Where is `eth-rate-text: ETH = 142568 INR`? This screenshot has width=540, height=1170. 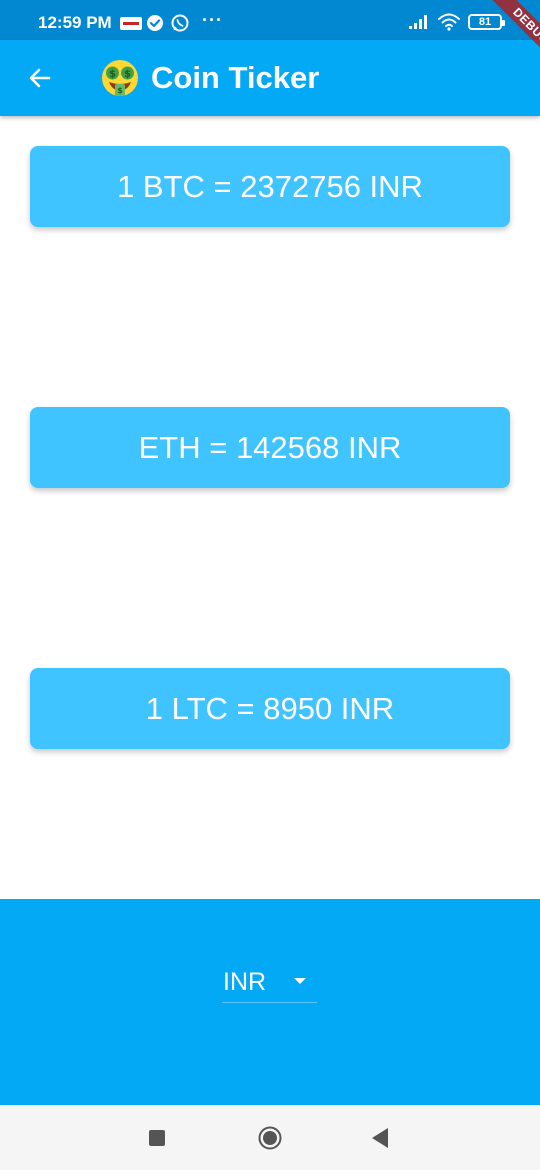 eth-rate-text: ETH = 142568 INR is located at coordinates (270, 447).